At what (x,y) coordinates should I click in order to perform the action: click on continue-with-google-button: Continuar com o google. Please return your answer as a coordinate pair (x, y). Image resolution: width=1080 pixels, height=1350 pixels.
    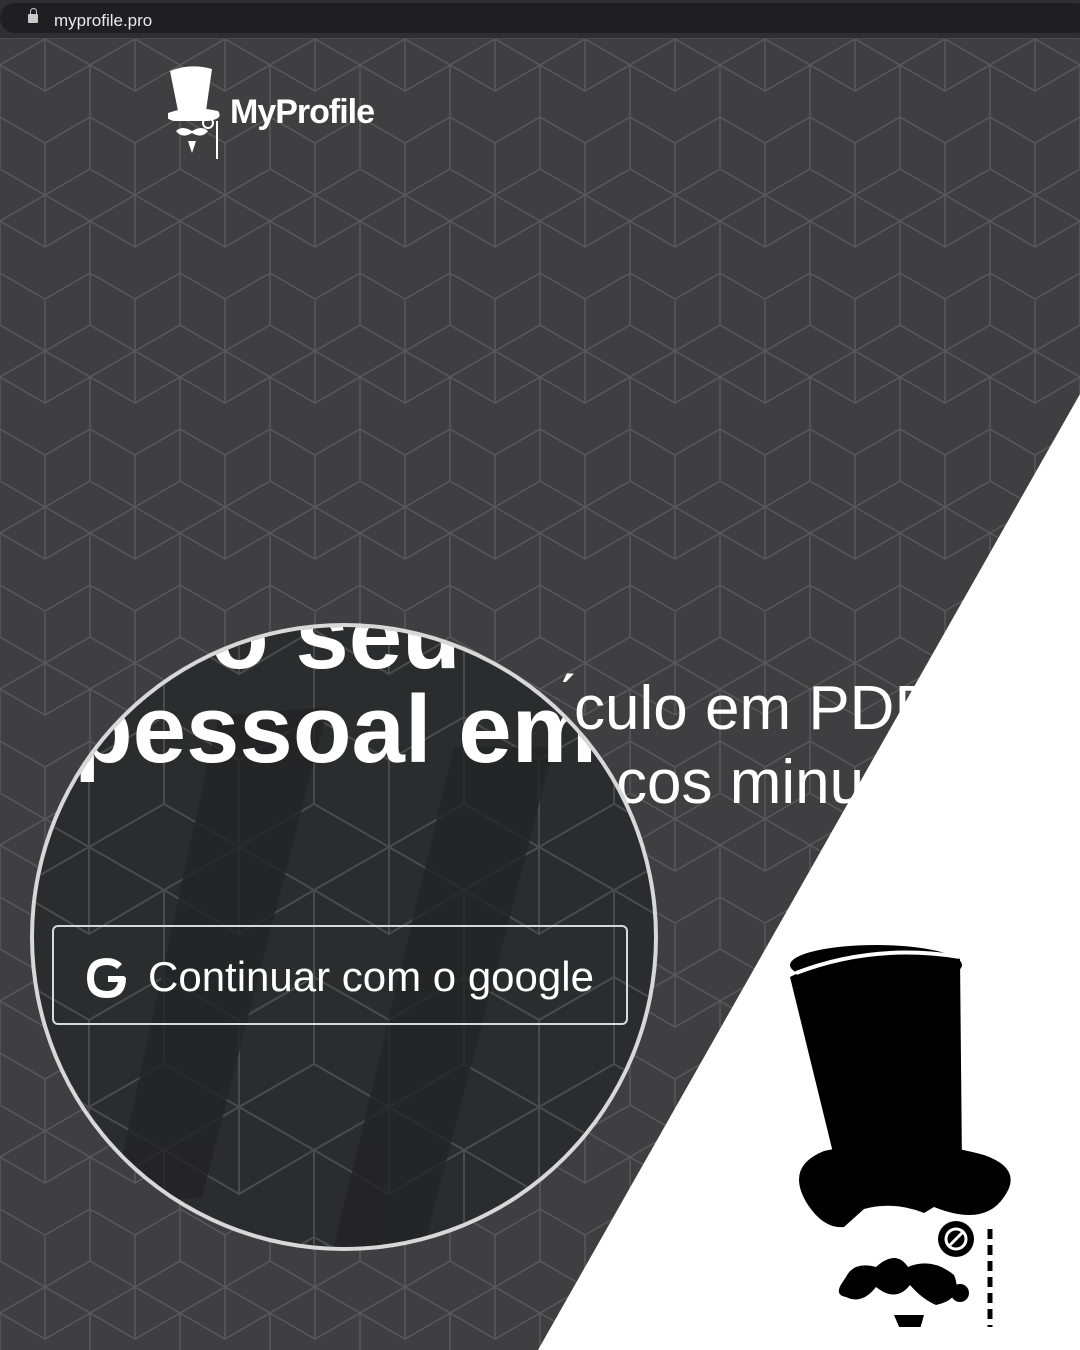
    Looking at the image, I should click on (340, 975).